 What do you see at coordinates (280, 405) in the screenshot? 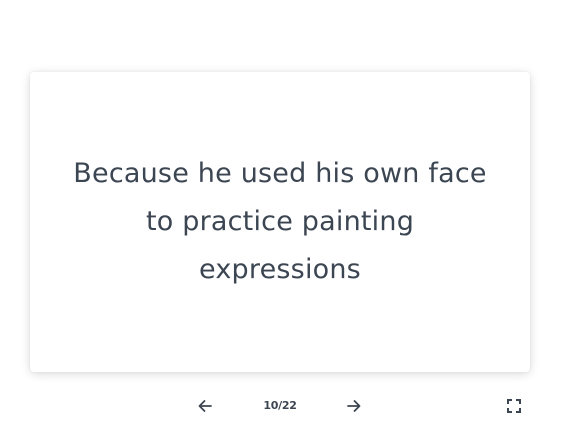
I see `card-counter: 10/22` at bounding box center [280, 405].